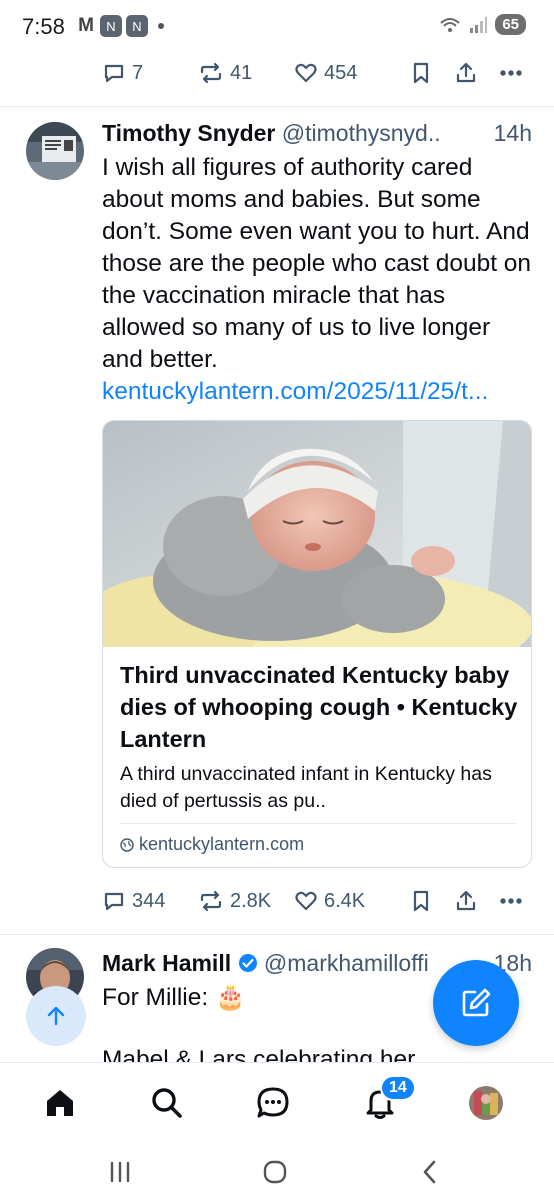 The image size is (554, 1200). I want to click on home-system-button, so click(275, 1172).